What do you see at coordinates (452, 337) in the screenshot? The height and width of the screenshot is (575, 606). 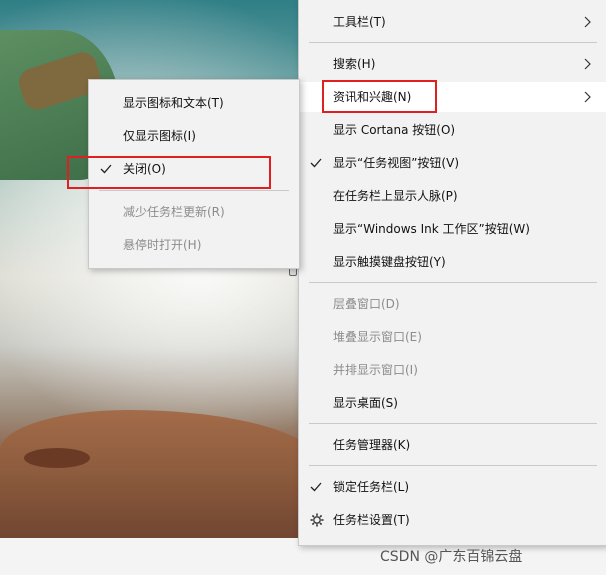 I see `menu-item-stack-windows: 堆叠显示窗口(E)` at bounding box center [452, 337].